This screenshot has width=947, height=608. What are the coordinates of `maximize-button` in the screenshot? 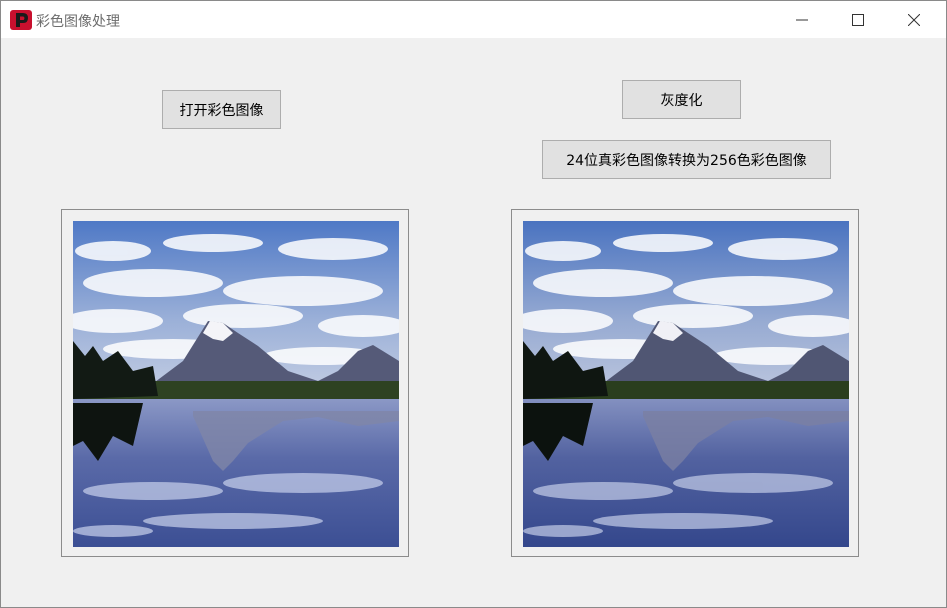 It's located at (858, 19).